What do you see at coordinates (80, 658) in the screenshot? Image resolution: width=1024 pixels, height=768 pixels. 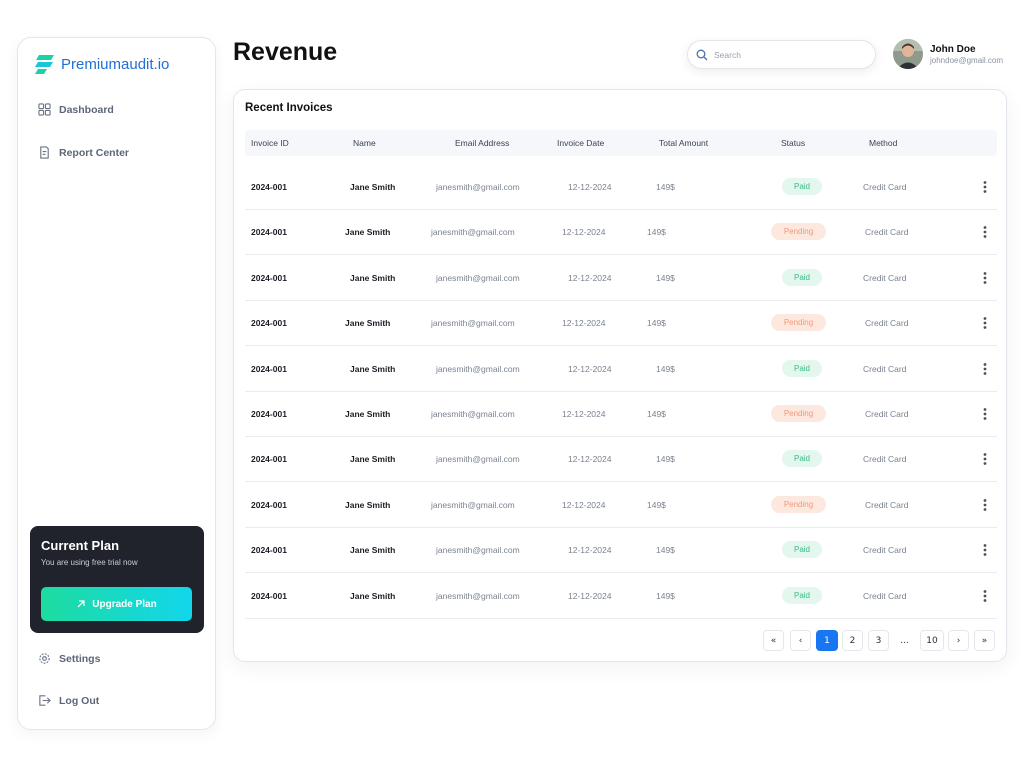 I see `sidebar-item-label: Settings` at bounding box center [80, 658].